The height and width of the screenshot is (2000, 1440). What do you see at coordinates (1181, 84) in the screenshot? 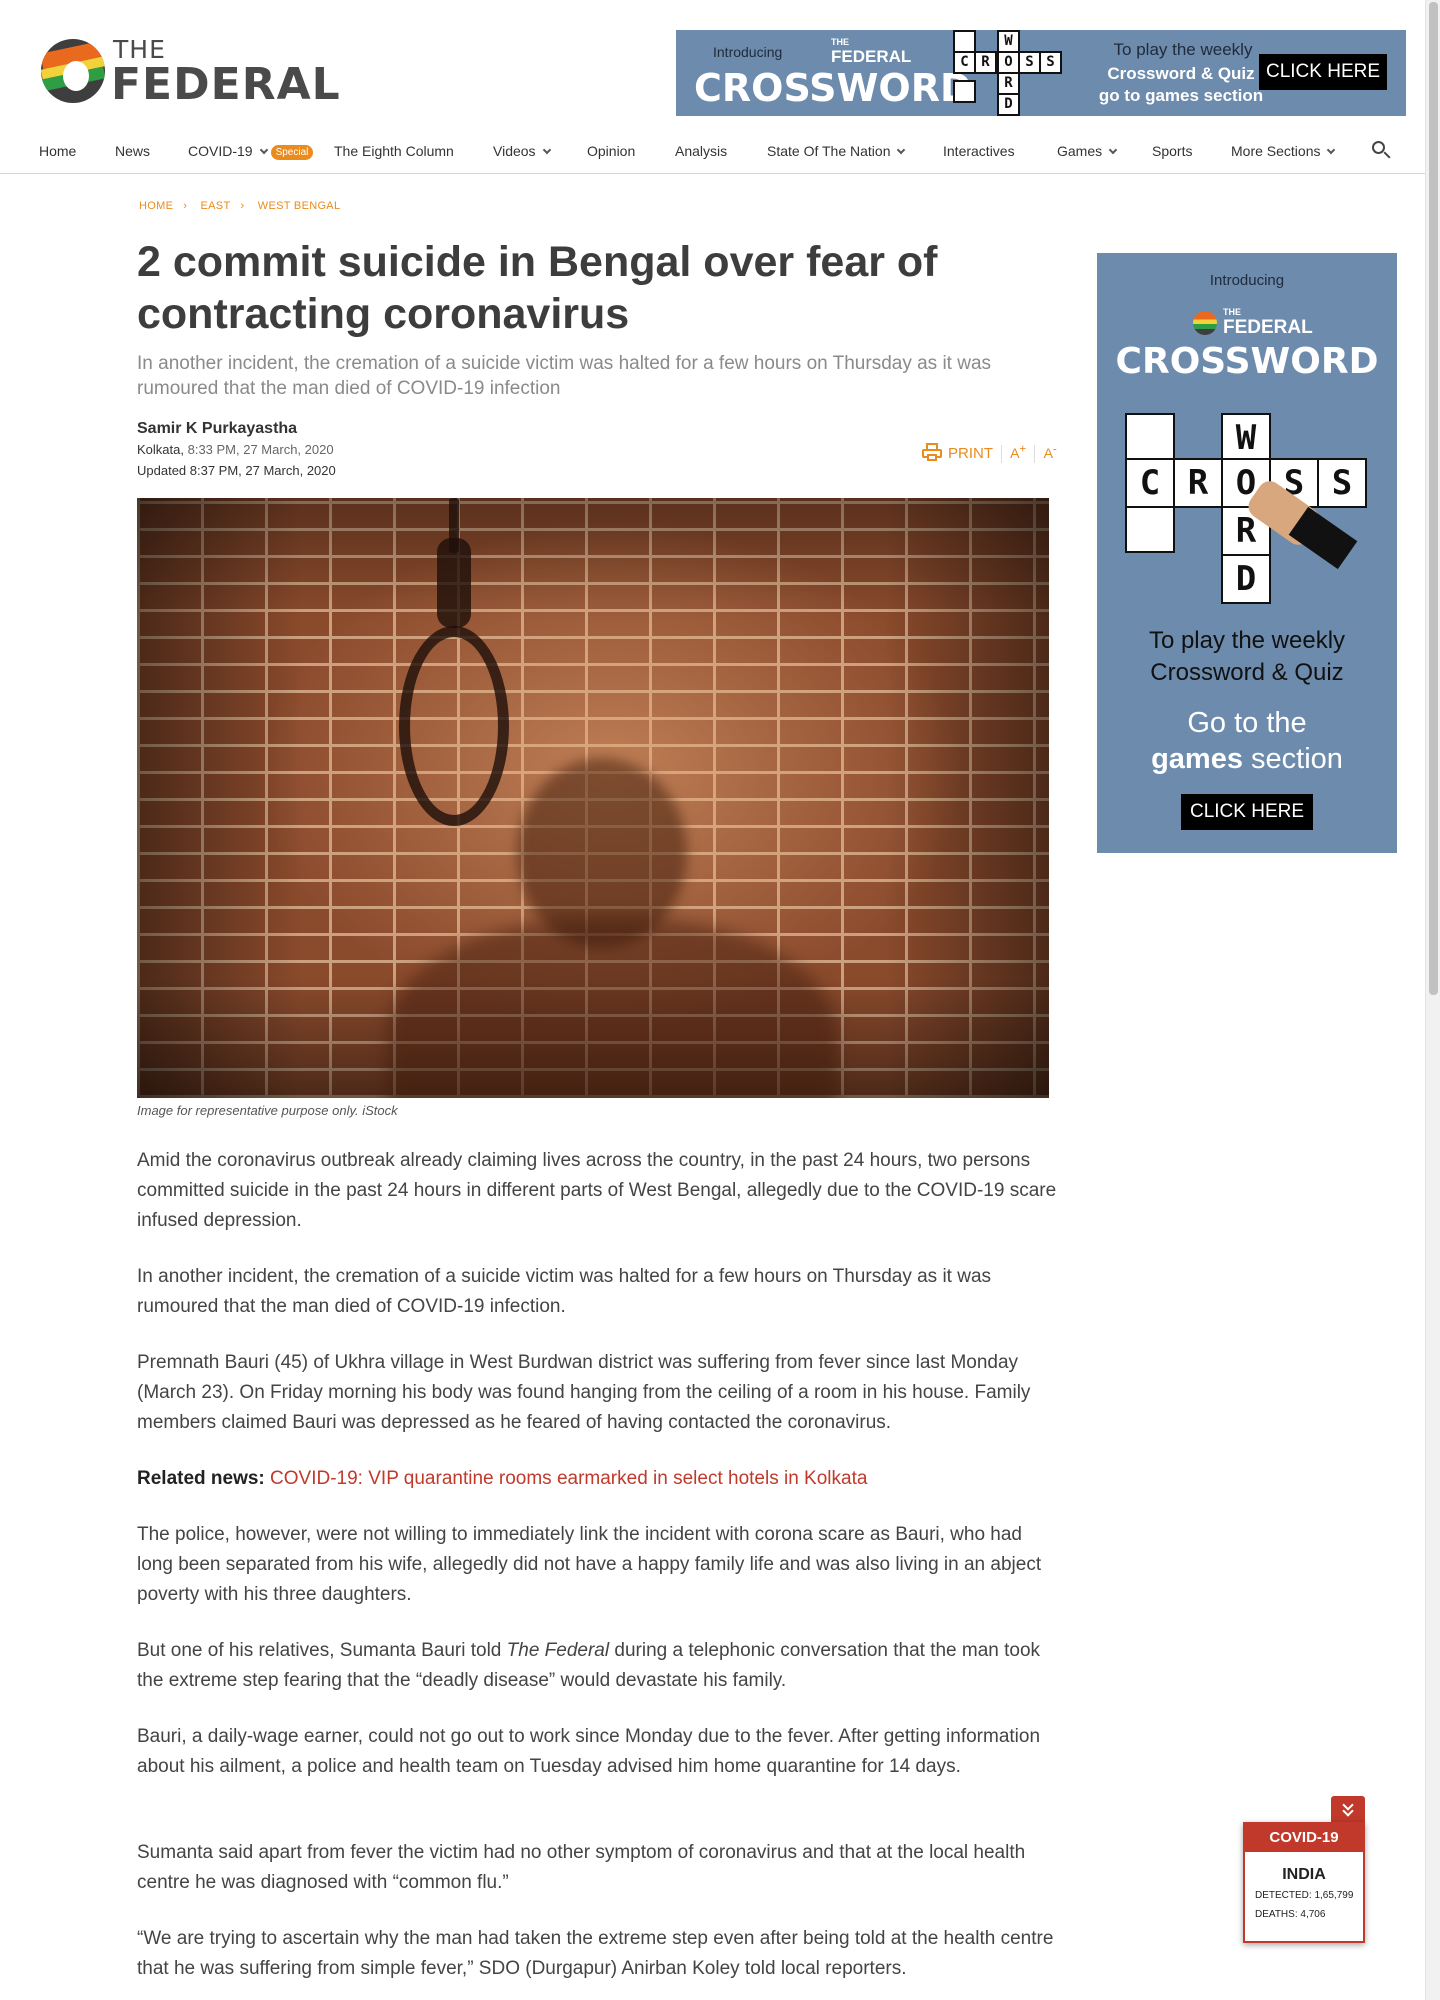
I see `ad-line-2-3: Crossword & Quiz go to games section` at bounding box center [1181, 84].